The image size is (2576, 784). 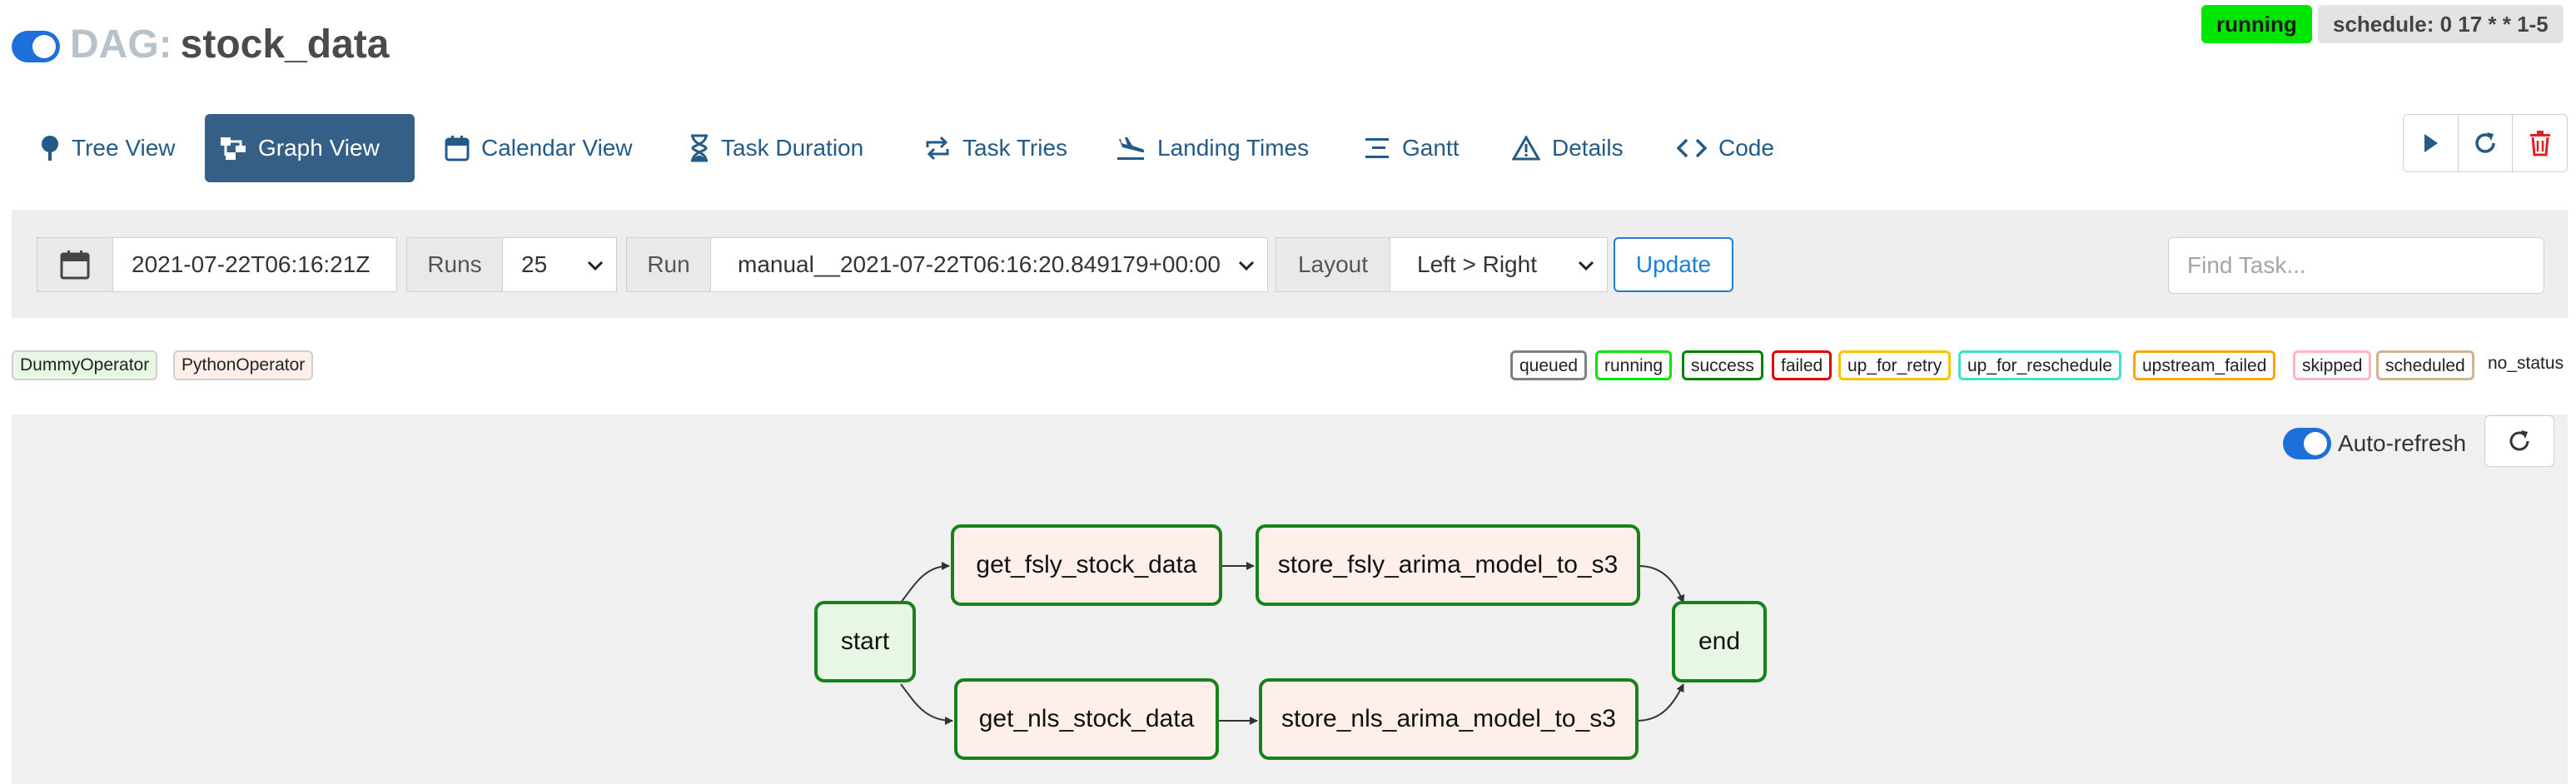 What do you see at coordinates (1719, 641) in the screenshot?
I see `task-node-end: end` at bounding box center [1719, 641].